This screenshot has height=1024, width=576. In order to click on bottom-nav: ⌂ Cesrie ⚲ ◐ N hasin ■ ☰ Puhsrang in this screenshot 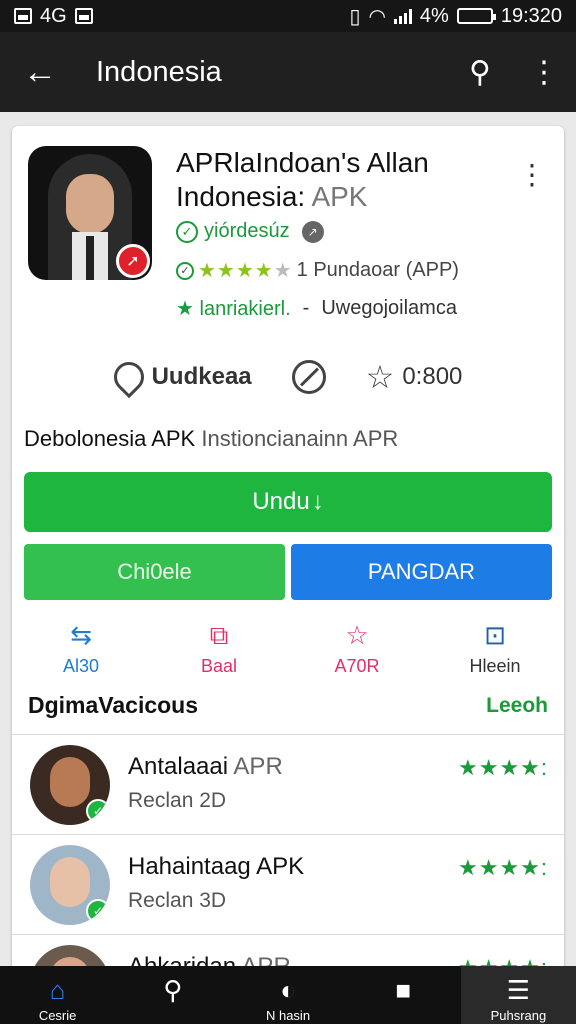, I will do `click(288, 995)`.